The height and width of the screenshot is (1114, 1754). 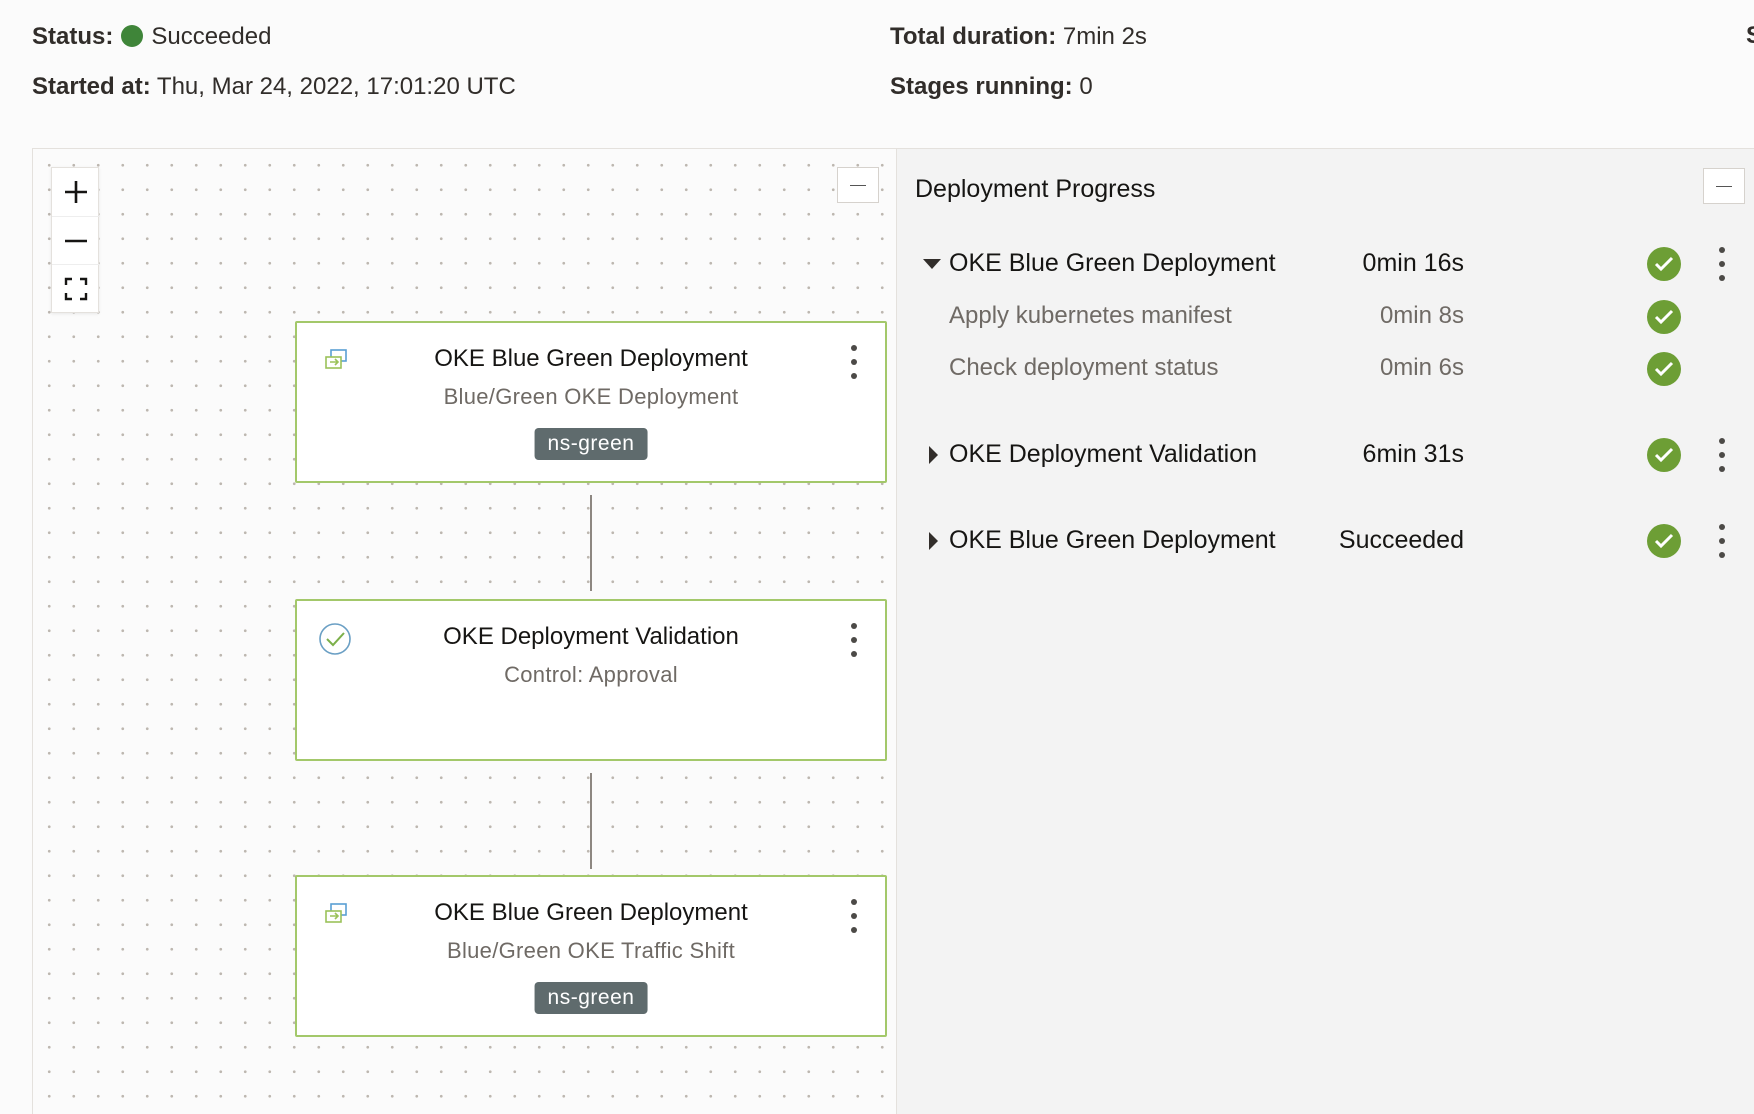 What do you see at coordinates (1413, 263) in the screenshot?
I see `stage-duration: 0min 16s` at bounding box center [1413, 263].